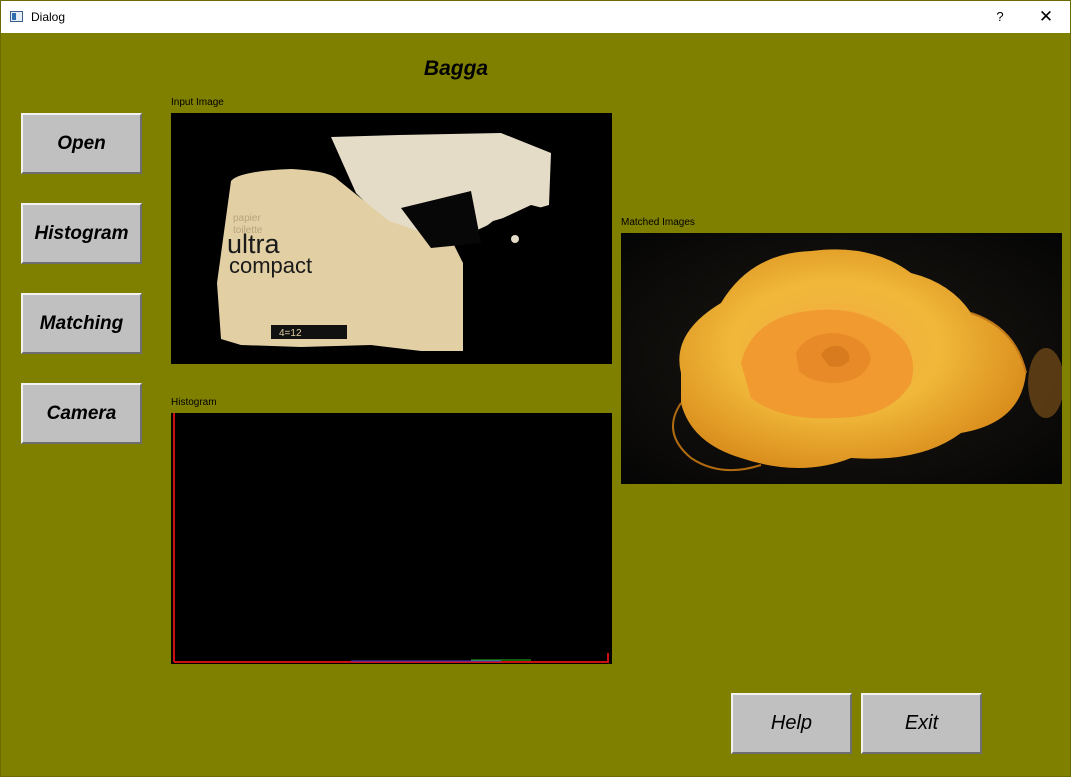 Image resolution: width=1071 pixels, height=777 pixels. I want to click on input-image-panel: papier toilette ultra compact 4=12, so click(391, 238).